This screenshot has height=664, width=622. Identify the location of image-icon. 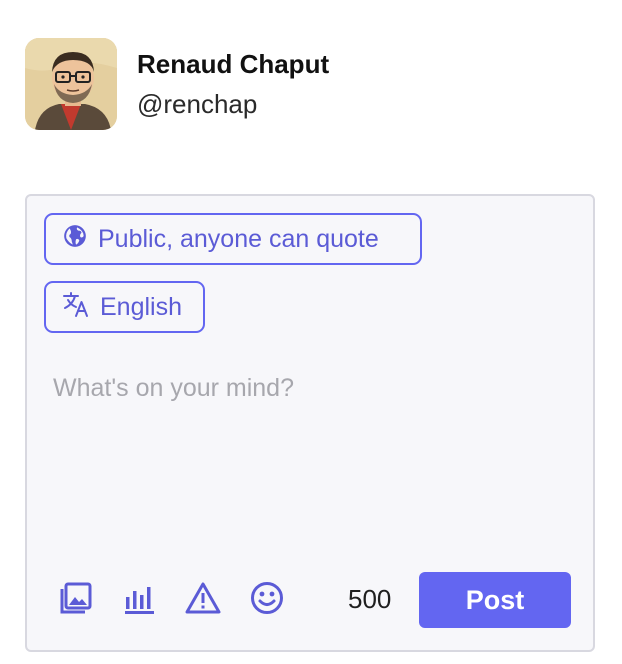
(76, 600).